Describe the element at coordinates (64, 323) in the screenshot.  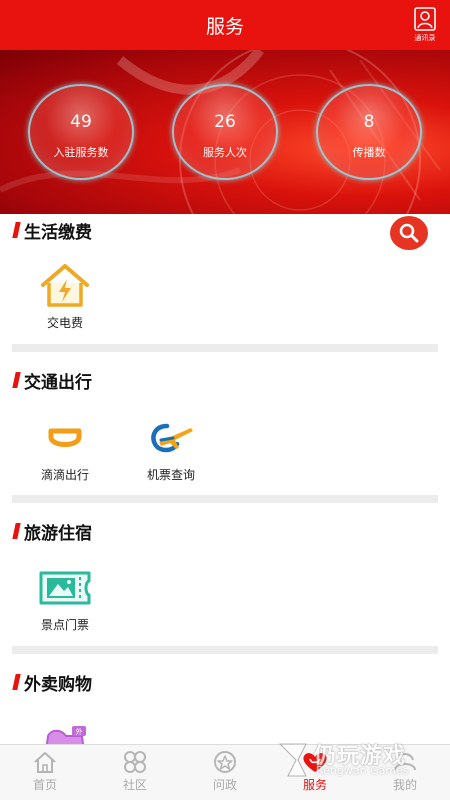
I see `service-item-label: 交电费` at that location.